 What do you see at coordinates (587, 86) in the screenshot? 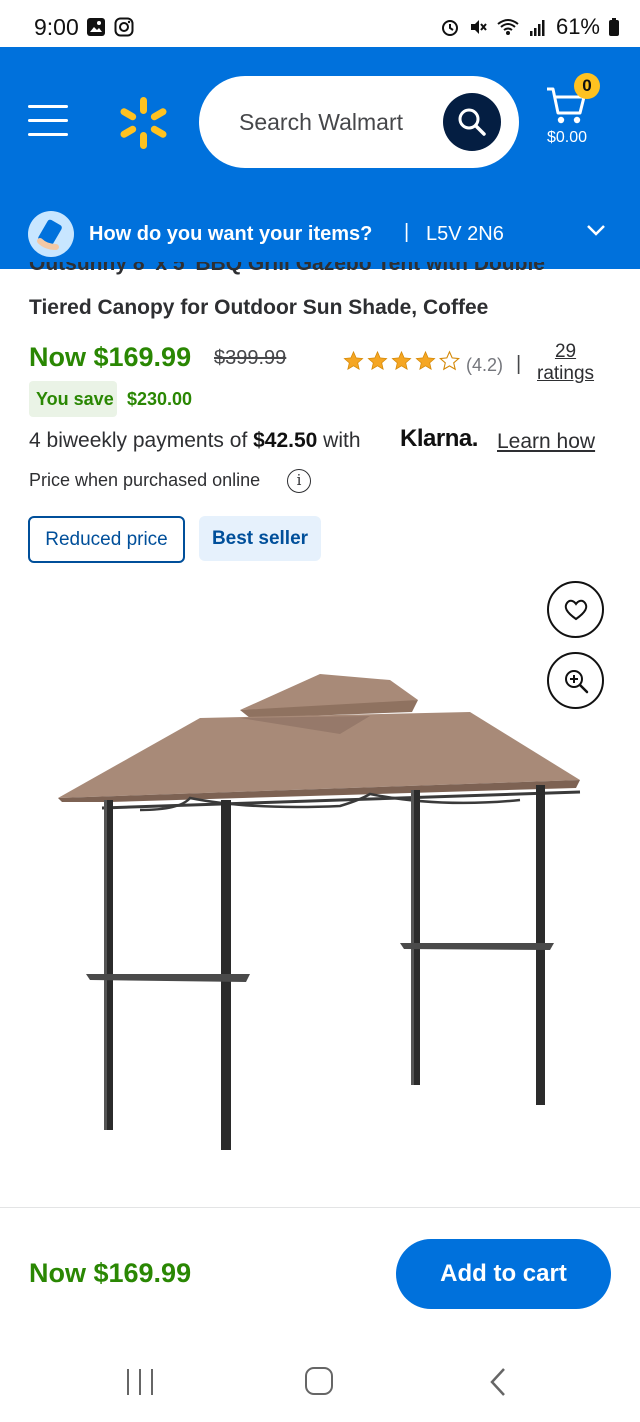
I see `cart-count-badge: 0` at bounding box center [587, 86].